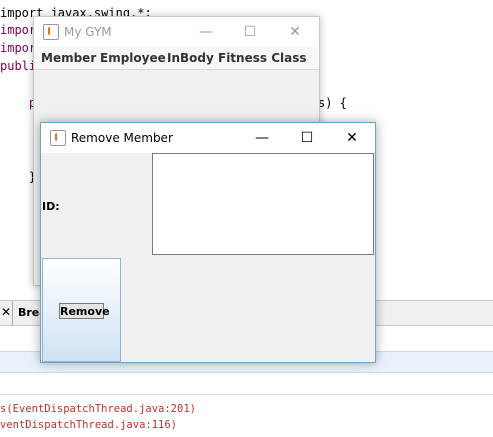 Image resolution: width=493 pixels, height=437 pixels. What do you see at coordinates (176, 32) in the screenshot?
I see `gym-titlebar: My GYM — ☐ ✕` at bounding box center [176, 32].